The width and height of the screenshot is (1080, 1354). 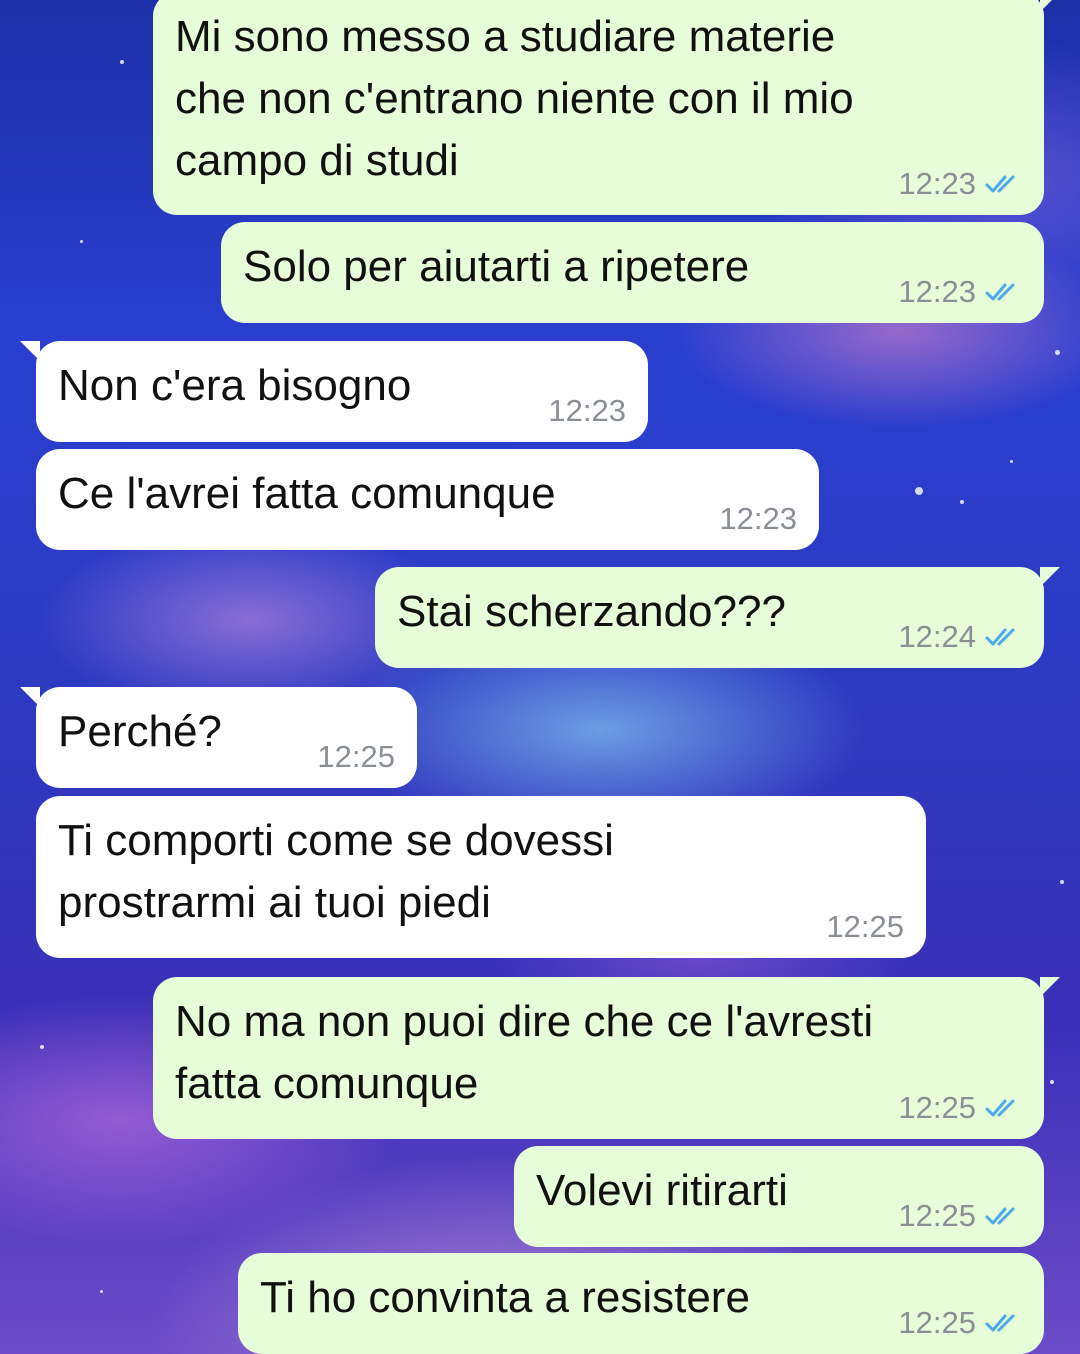 I want to click on message-text-line: prostrarmi ai tuoi piedi, so click(x=274, y=902).